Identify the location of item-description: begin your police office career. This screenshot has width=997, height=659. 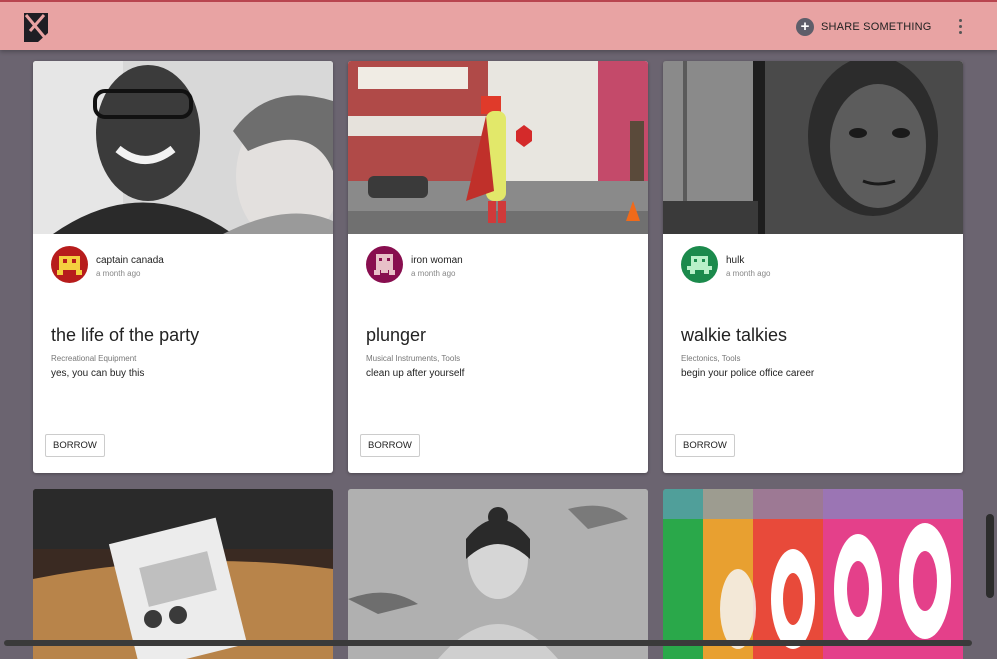
(748, 373).